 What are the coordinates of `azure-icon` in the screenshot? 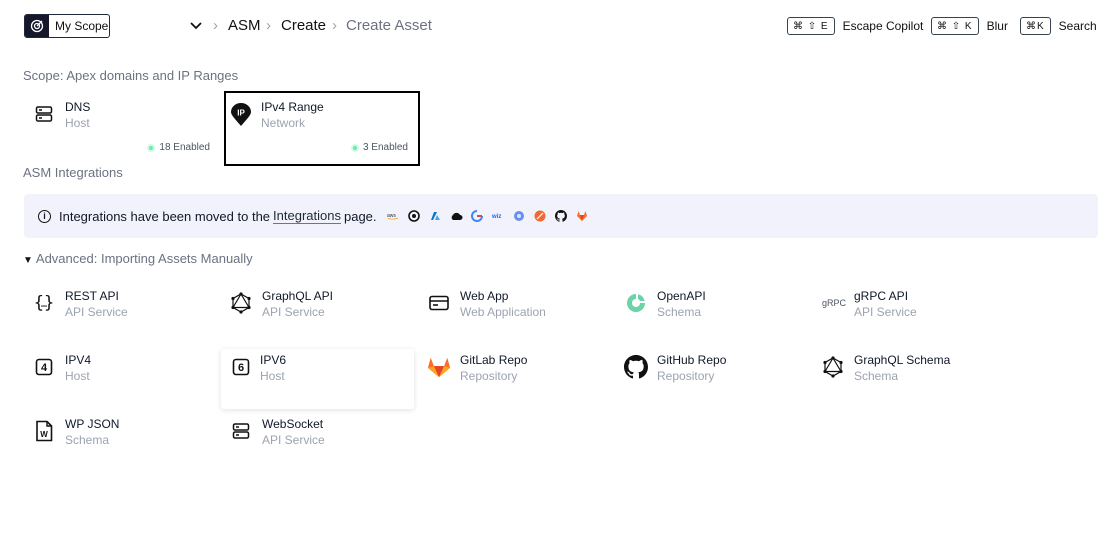 It's located at (435, 216).